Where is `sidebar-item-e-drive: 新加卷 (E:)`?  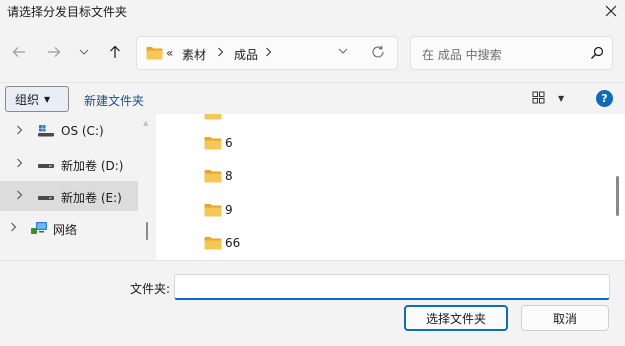 sidebar-item-e-drive: 新加卷 (E:) is located at coordinates (69, 196).